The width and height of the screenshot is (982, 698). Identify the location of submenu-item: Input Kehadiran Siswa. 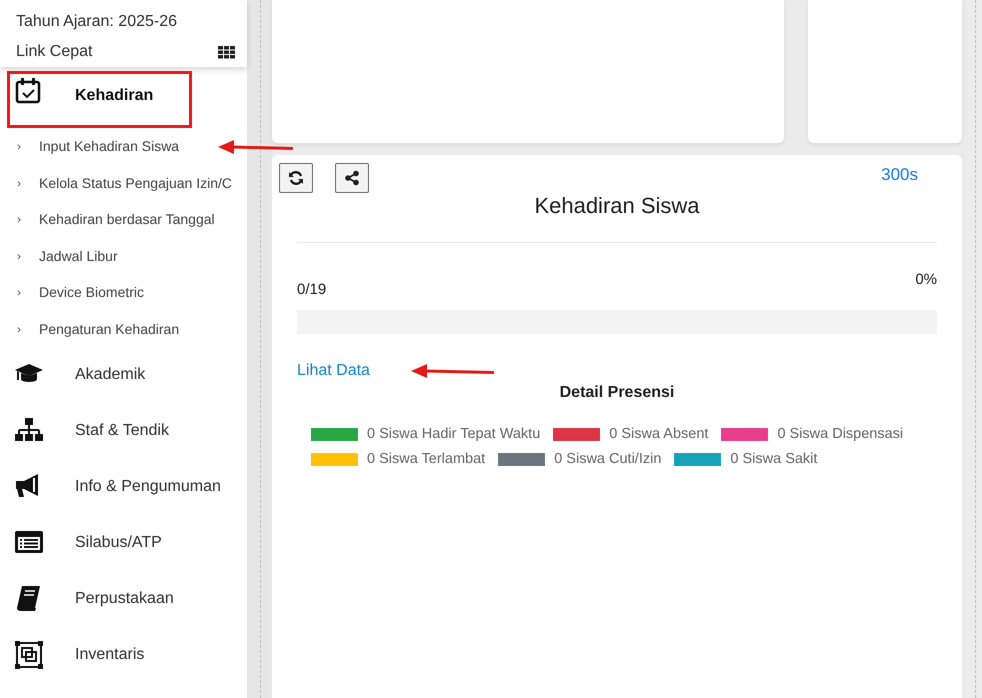
(109, 146).